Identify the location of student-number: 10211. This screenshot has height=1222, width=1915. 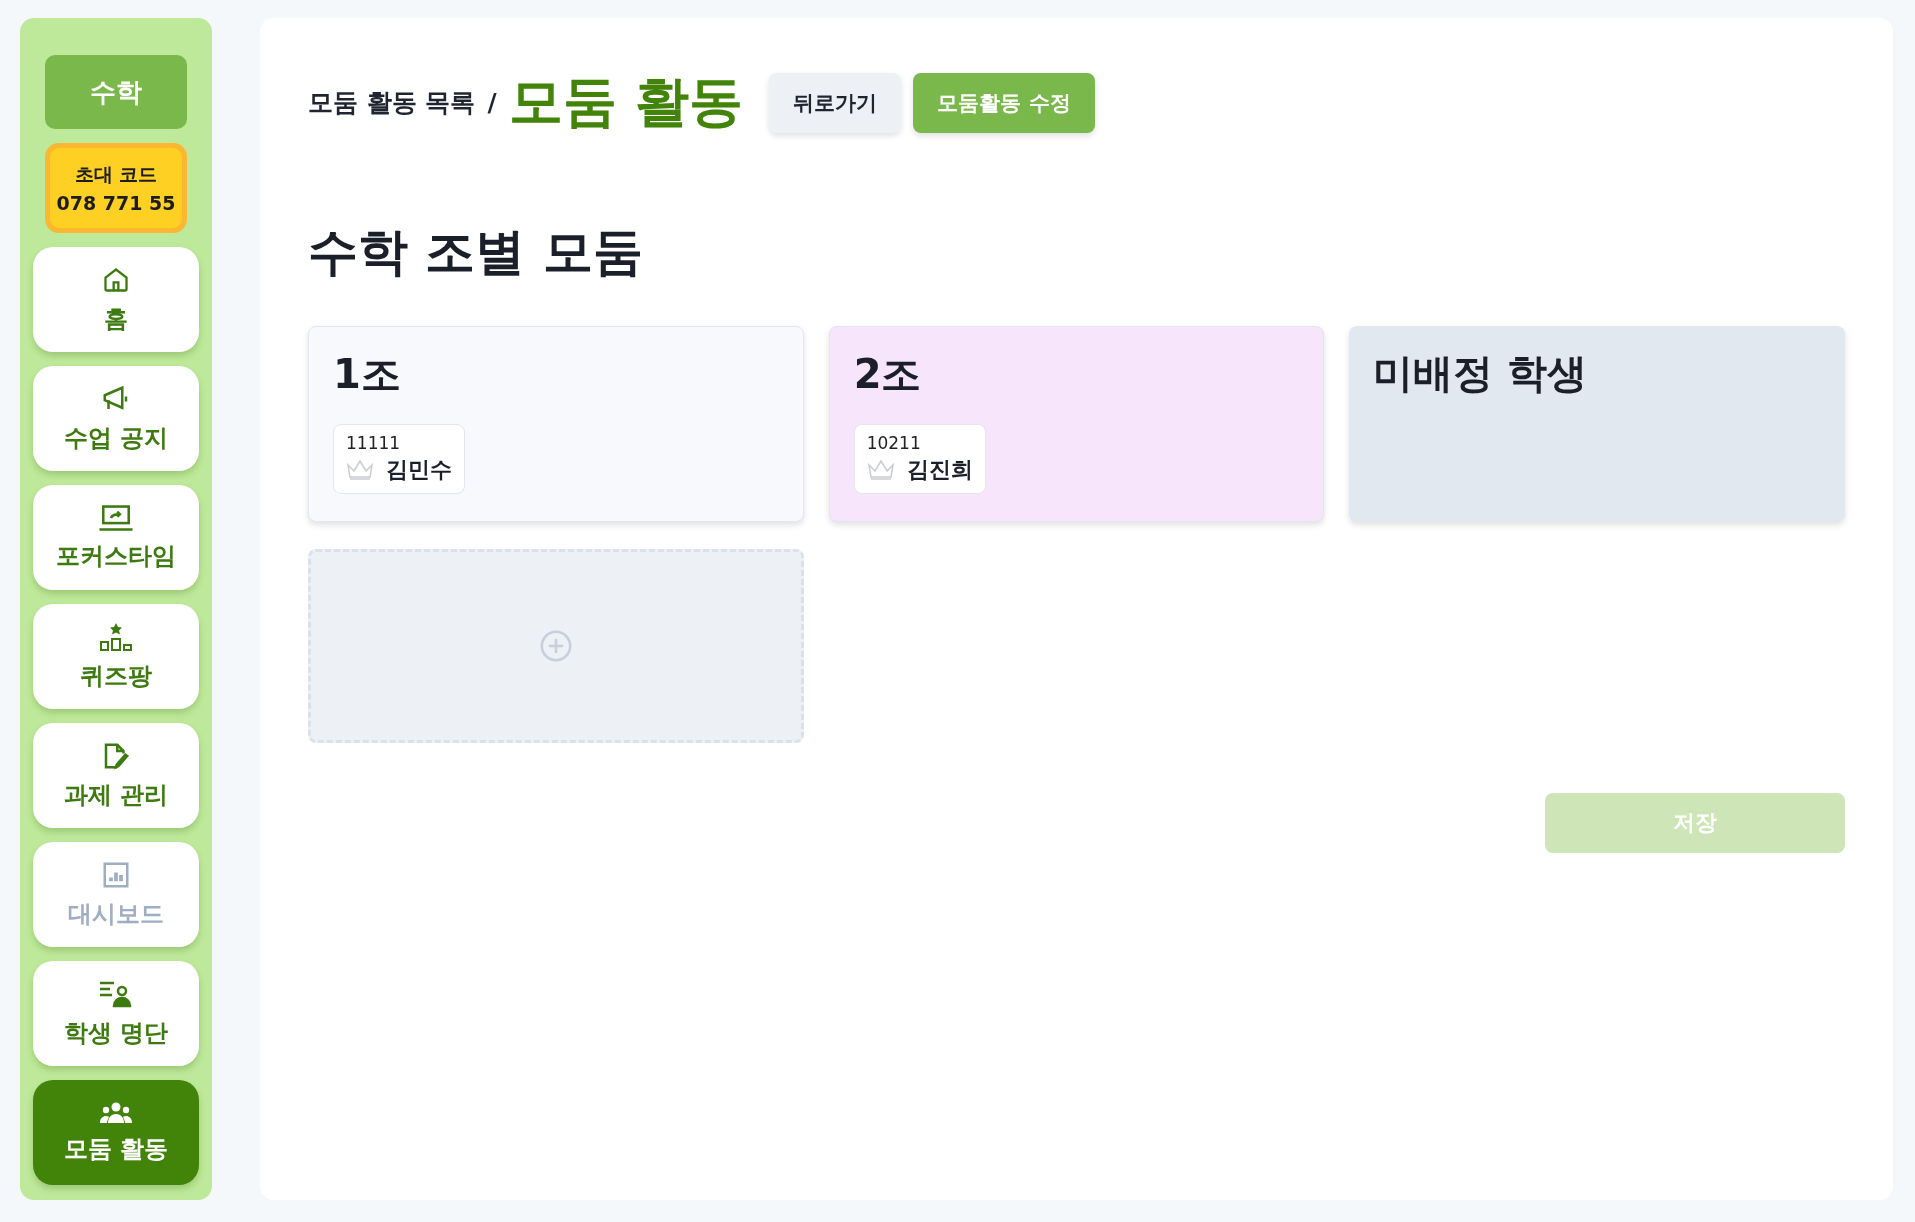
(894, 443).